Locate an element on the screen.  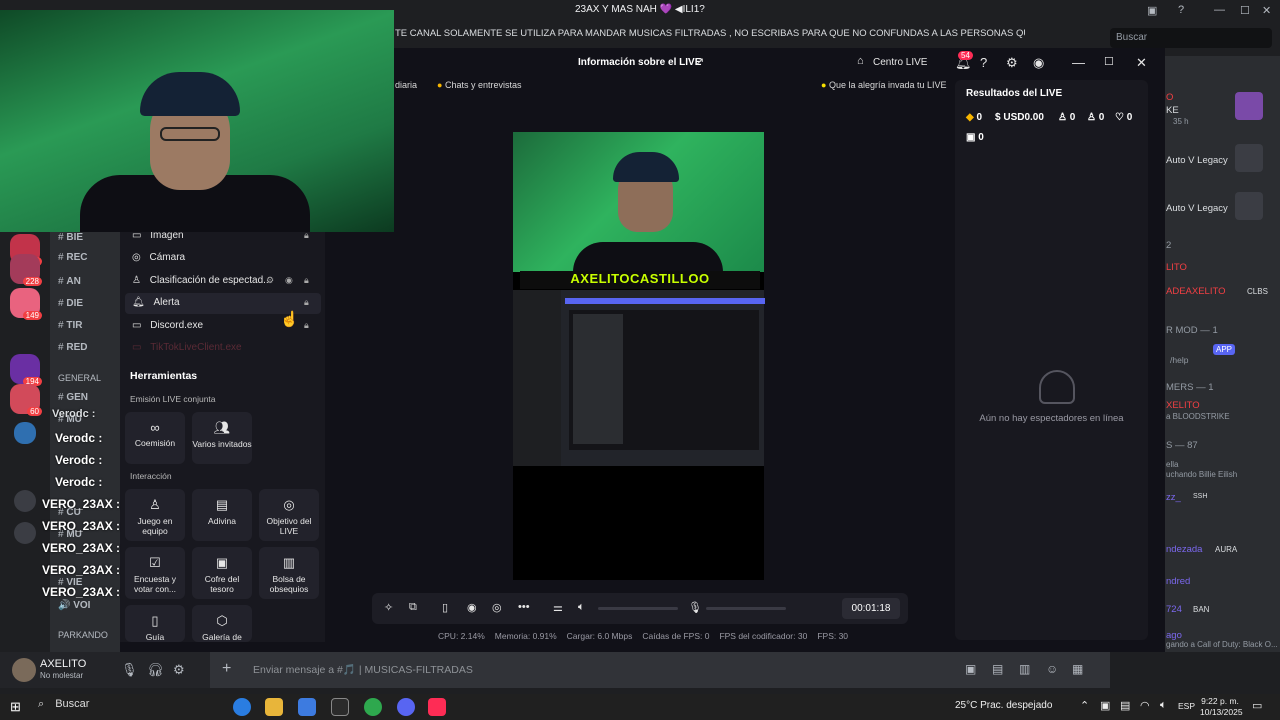
volume-slider is located at coordinates (638, 608).